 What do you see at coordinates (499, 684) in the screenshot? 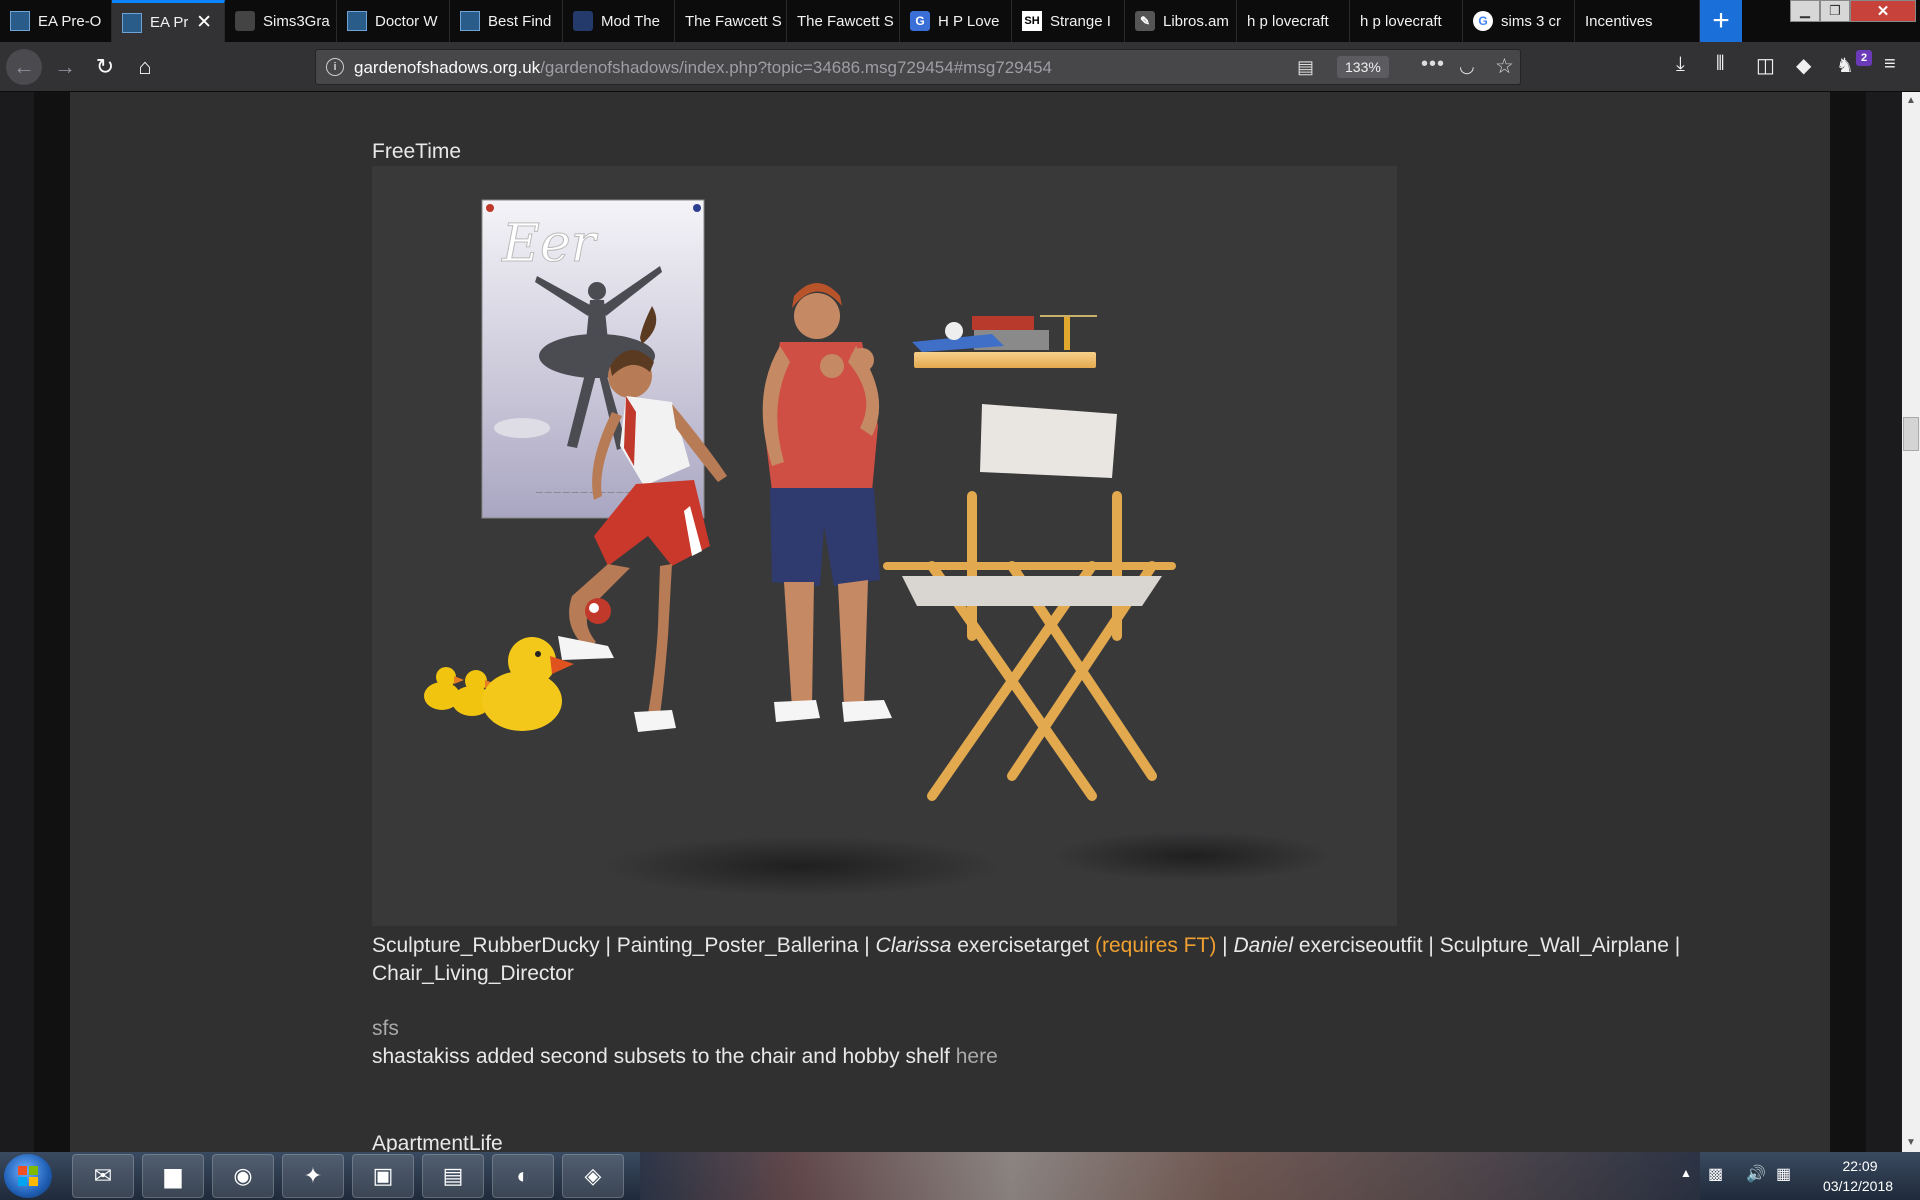
I see `rubber-ducky-sculpture` at bounding box center [499, 684].